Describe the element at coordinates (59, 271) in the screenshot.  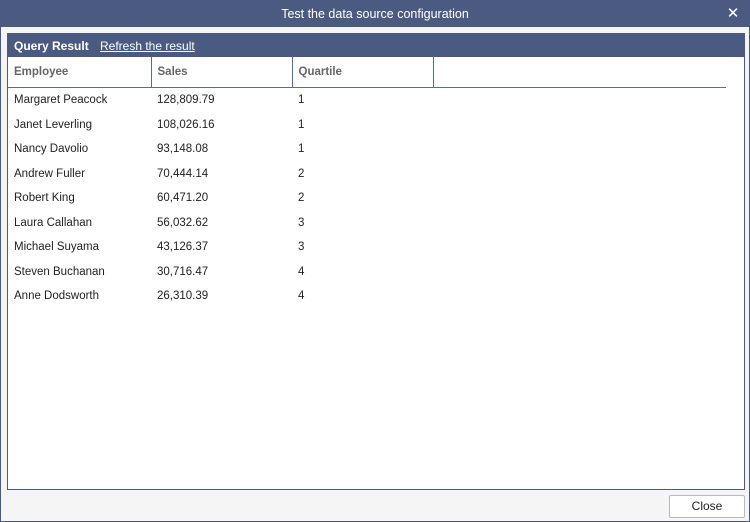
I see `cell-employee: Steven Buchanan` at that location.